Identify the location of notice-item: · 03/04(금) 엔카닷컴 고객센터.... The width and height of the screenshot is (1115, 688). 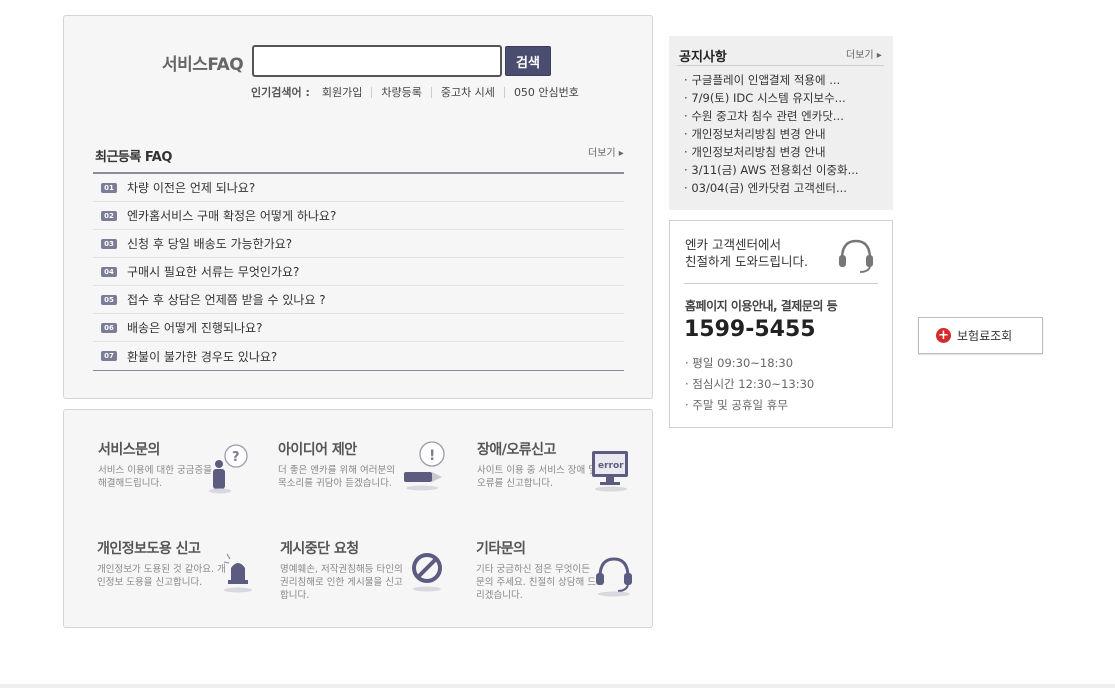
(784, 189).